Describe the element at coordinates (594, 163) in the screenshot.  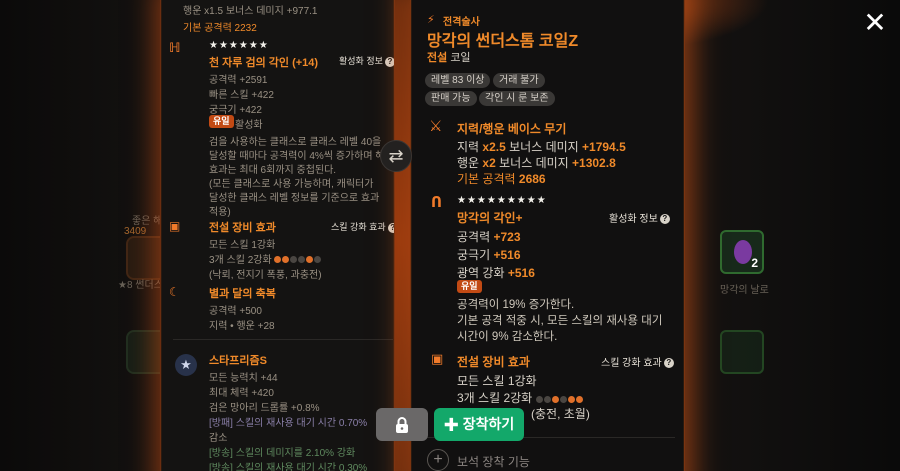
I see `wl-value: +1302.8` at that location.